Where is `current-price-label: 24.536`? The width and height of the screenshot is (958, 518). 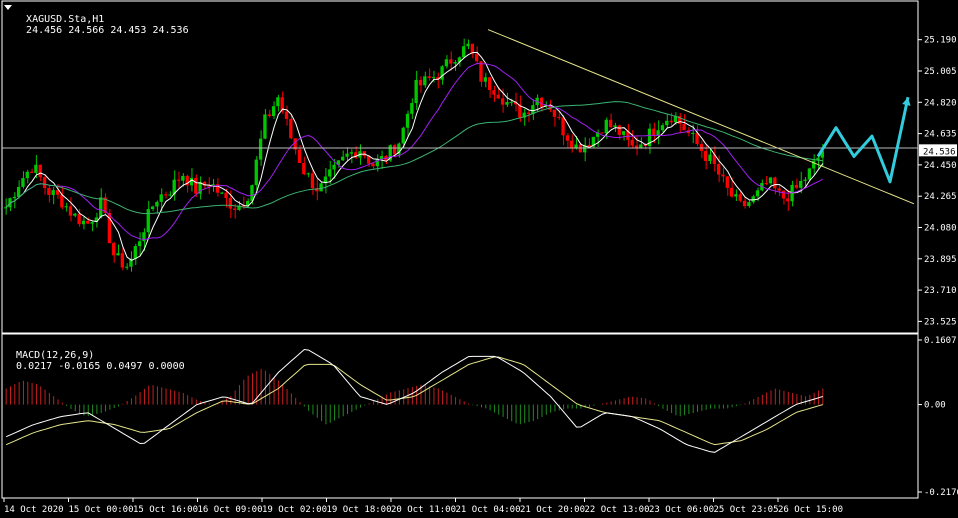 current-price-label: 24.536 is located at coordinates (939, 152).